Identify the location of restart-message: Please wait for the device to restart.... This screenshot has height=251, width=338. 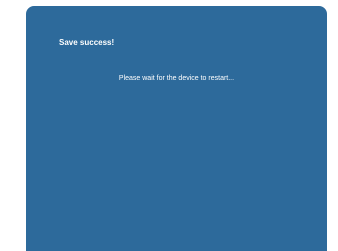
(176, 78).